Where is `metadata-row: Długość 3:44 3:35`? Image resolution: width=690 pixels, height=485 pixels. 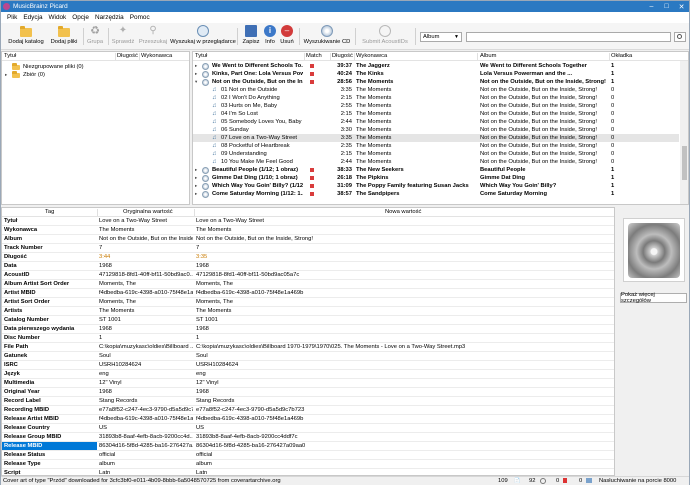
metadata-row: Długość 3:44 3:35 is located at coordinates (308, 257).